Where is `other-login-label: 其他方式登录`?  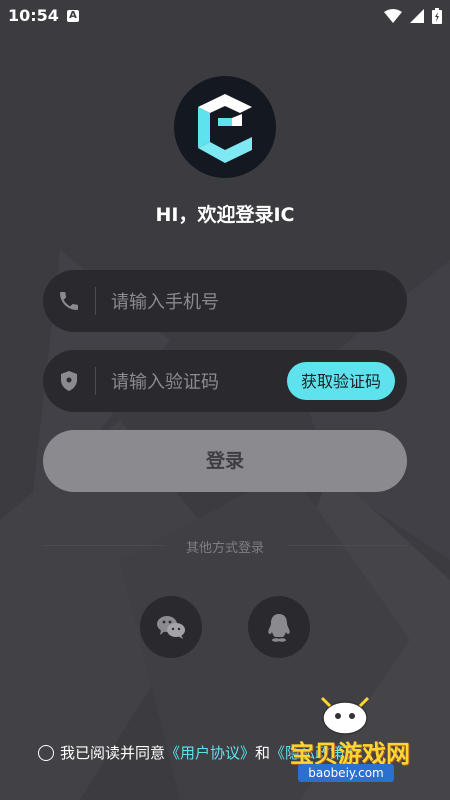 other-login-label: 其他方式登录 is located at coordinates (224, 548).